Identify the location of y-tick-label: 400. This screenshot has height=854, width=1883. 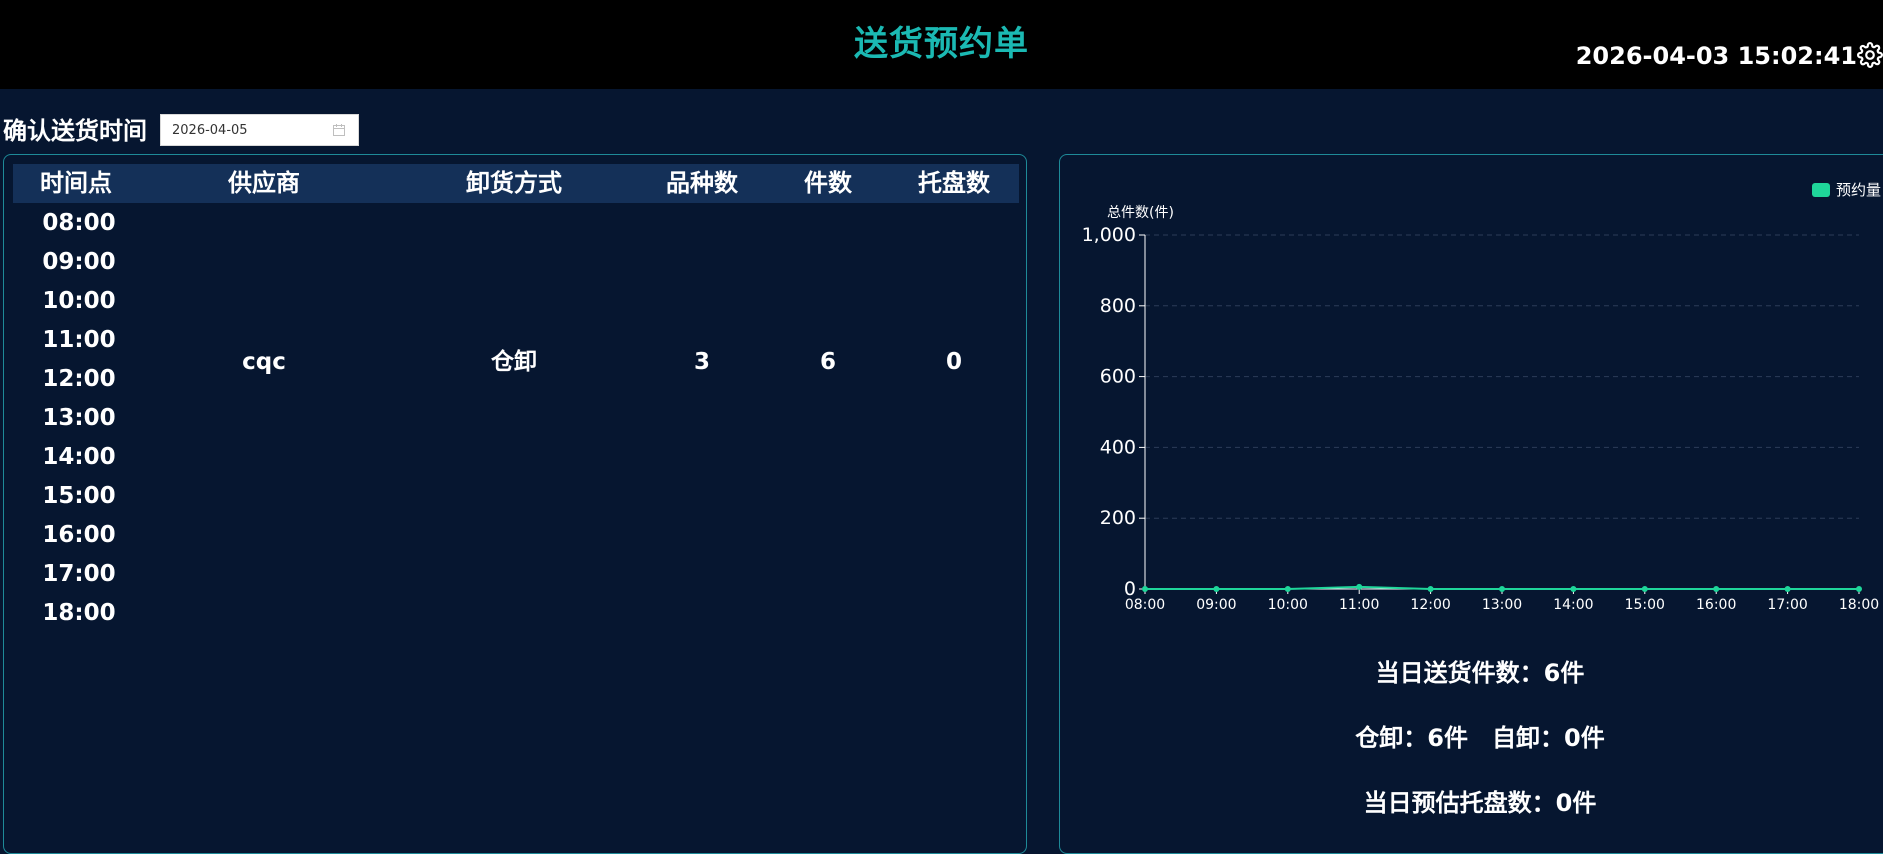
(1118, 447).